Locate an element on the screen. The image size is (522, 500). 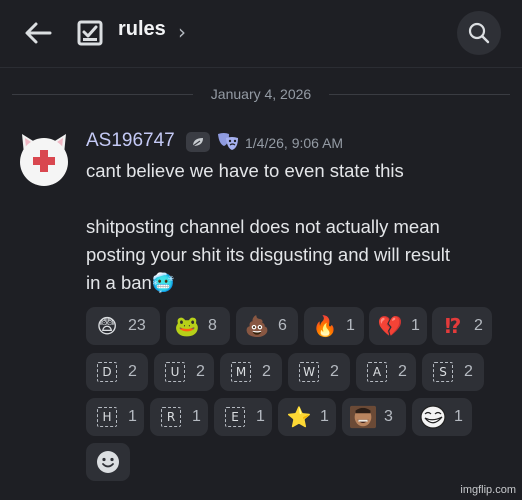
reaction-letter-s: S 2 is located at coordinates (453, 372).